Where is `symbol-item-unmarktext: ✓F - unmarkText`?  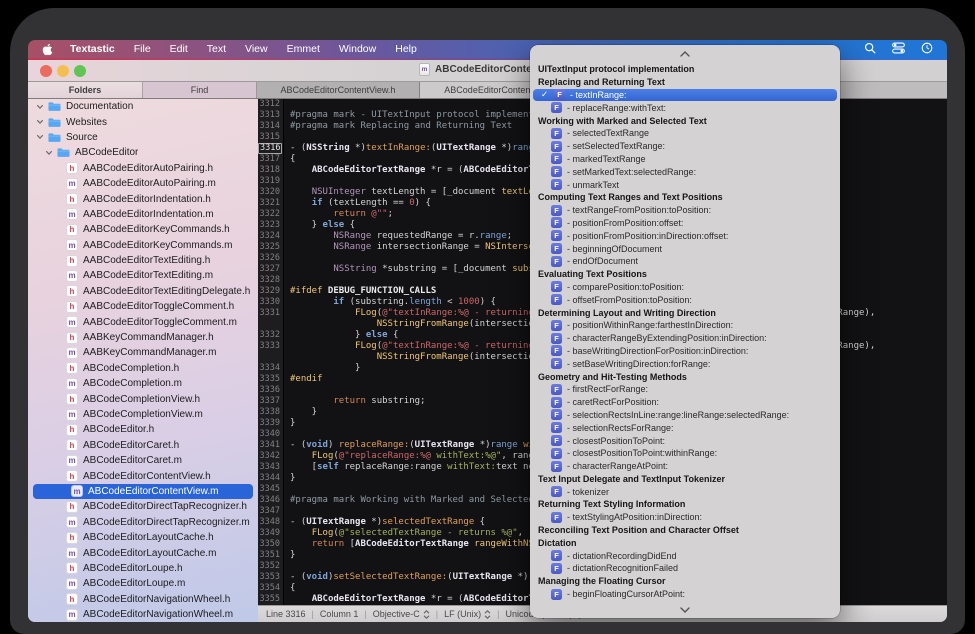 symbol-item-unmarktext: ✓F - unmarkText is located at coordinates (685, 184).